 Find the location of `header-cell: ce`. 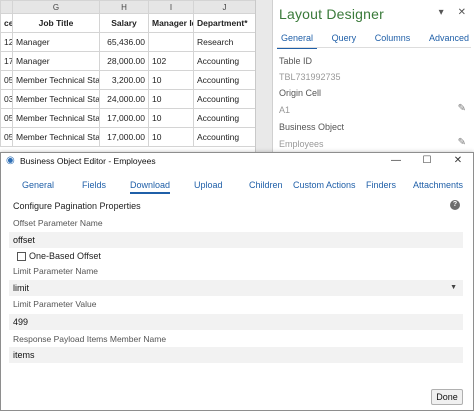

header-cell: ce is located at coordinates (6, 23).